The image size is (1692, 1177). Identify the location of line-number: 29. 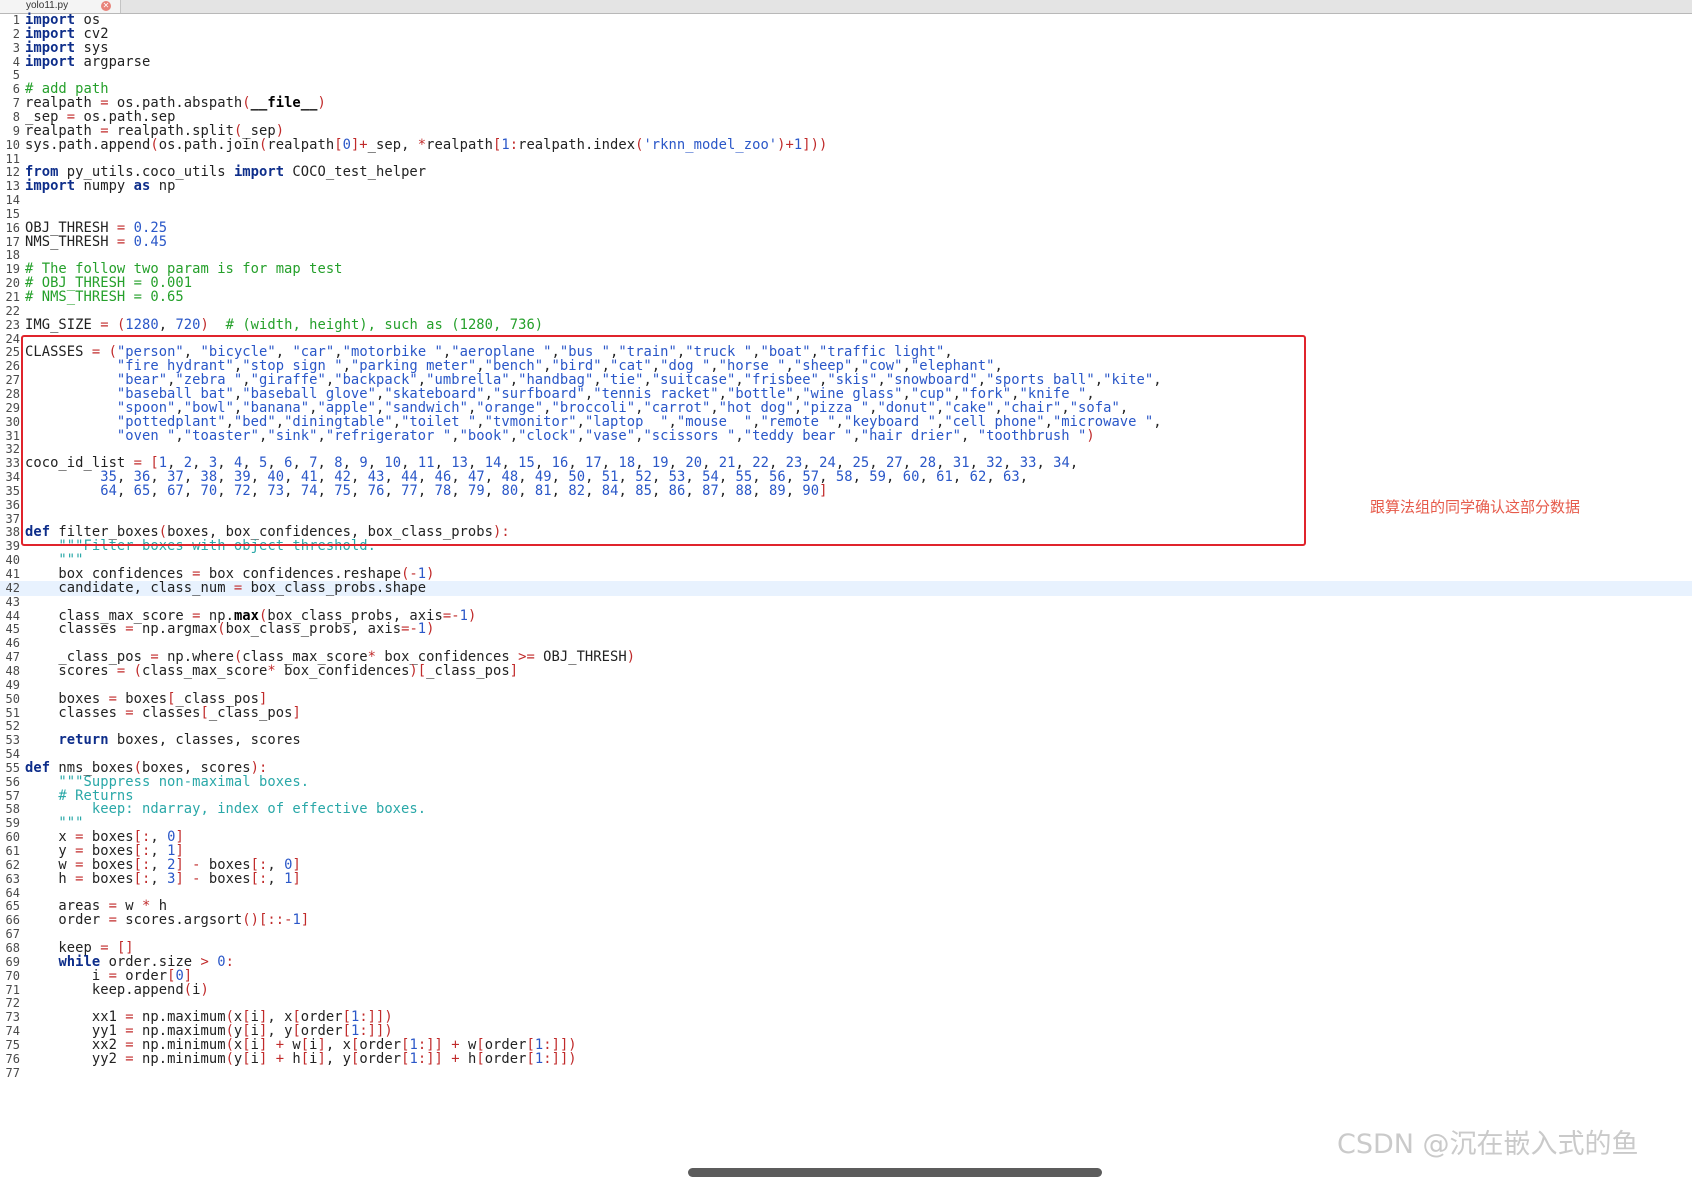
(12, 407).